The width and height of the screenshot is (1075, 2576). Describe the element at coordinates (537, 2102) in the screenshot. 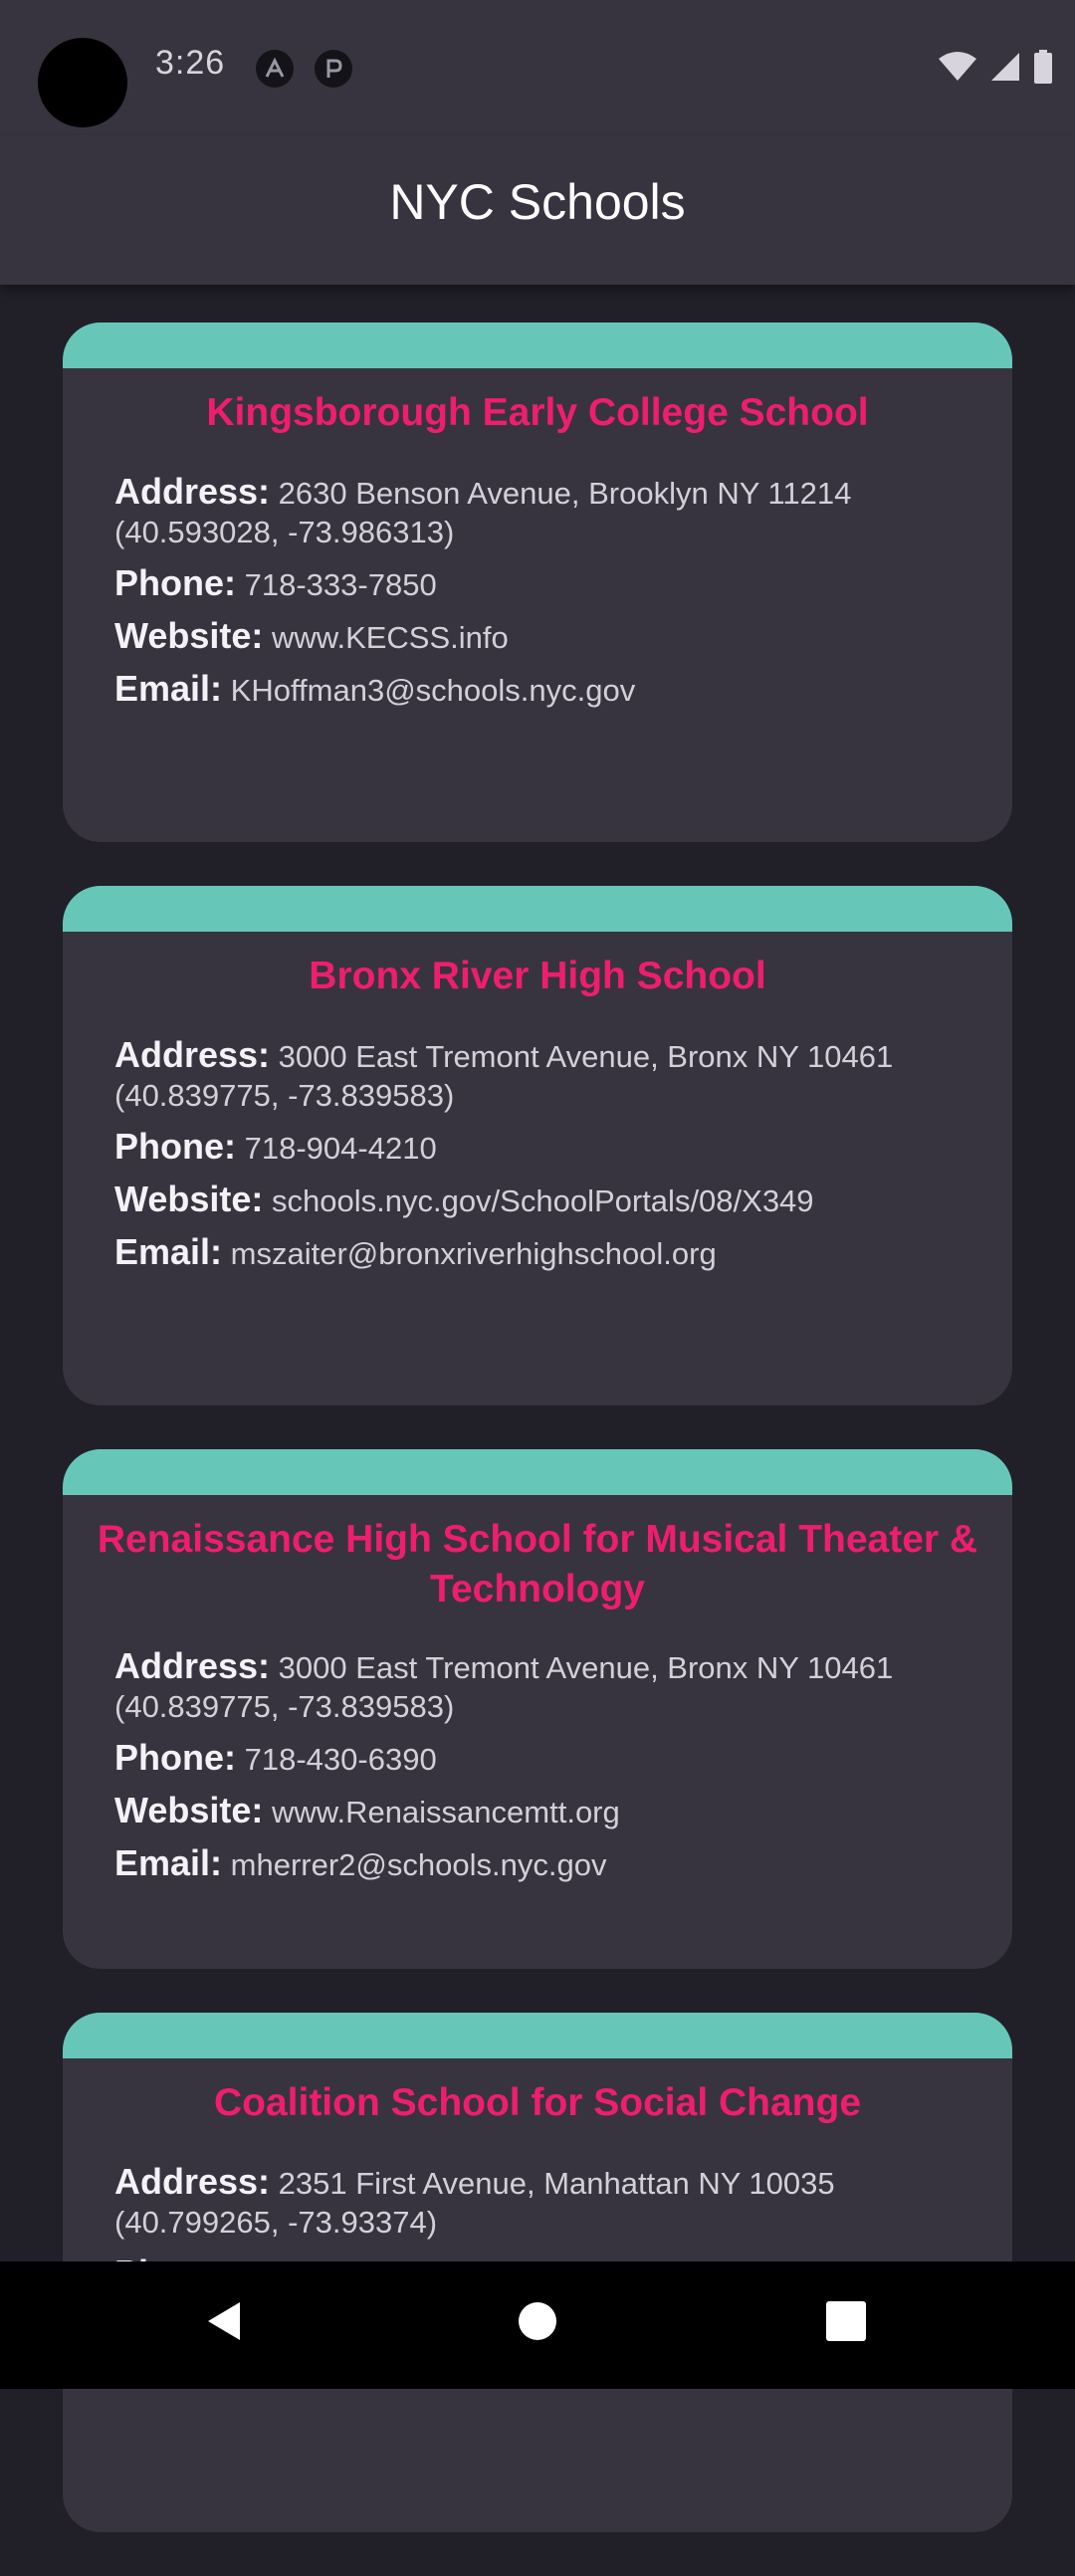

I see `school-name: Coalition School for Social Change` at that location.